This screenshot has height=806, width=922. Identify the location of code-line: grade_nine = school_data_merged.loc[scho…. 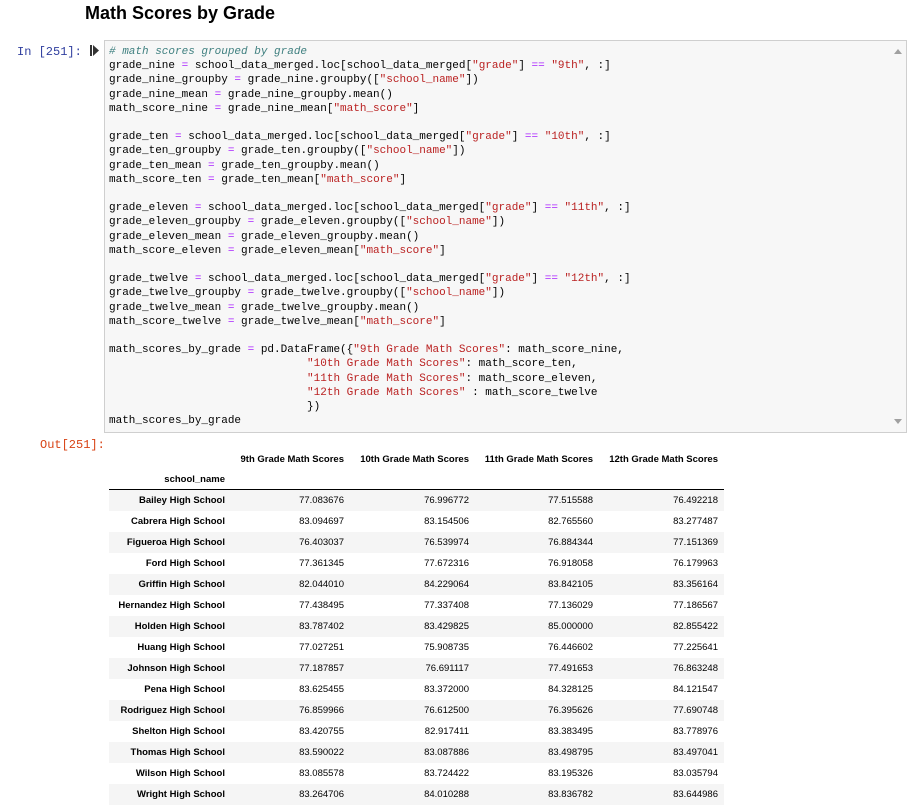
(360, 66).